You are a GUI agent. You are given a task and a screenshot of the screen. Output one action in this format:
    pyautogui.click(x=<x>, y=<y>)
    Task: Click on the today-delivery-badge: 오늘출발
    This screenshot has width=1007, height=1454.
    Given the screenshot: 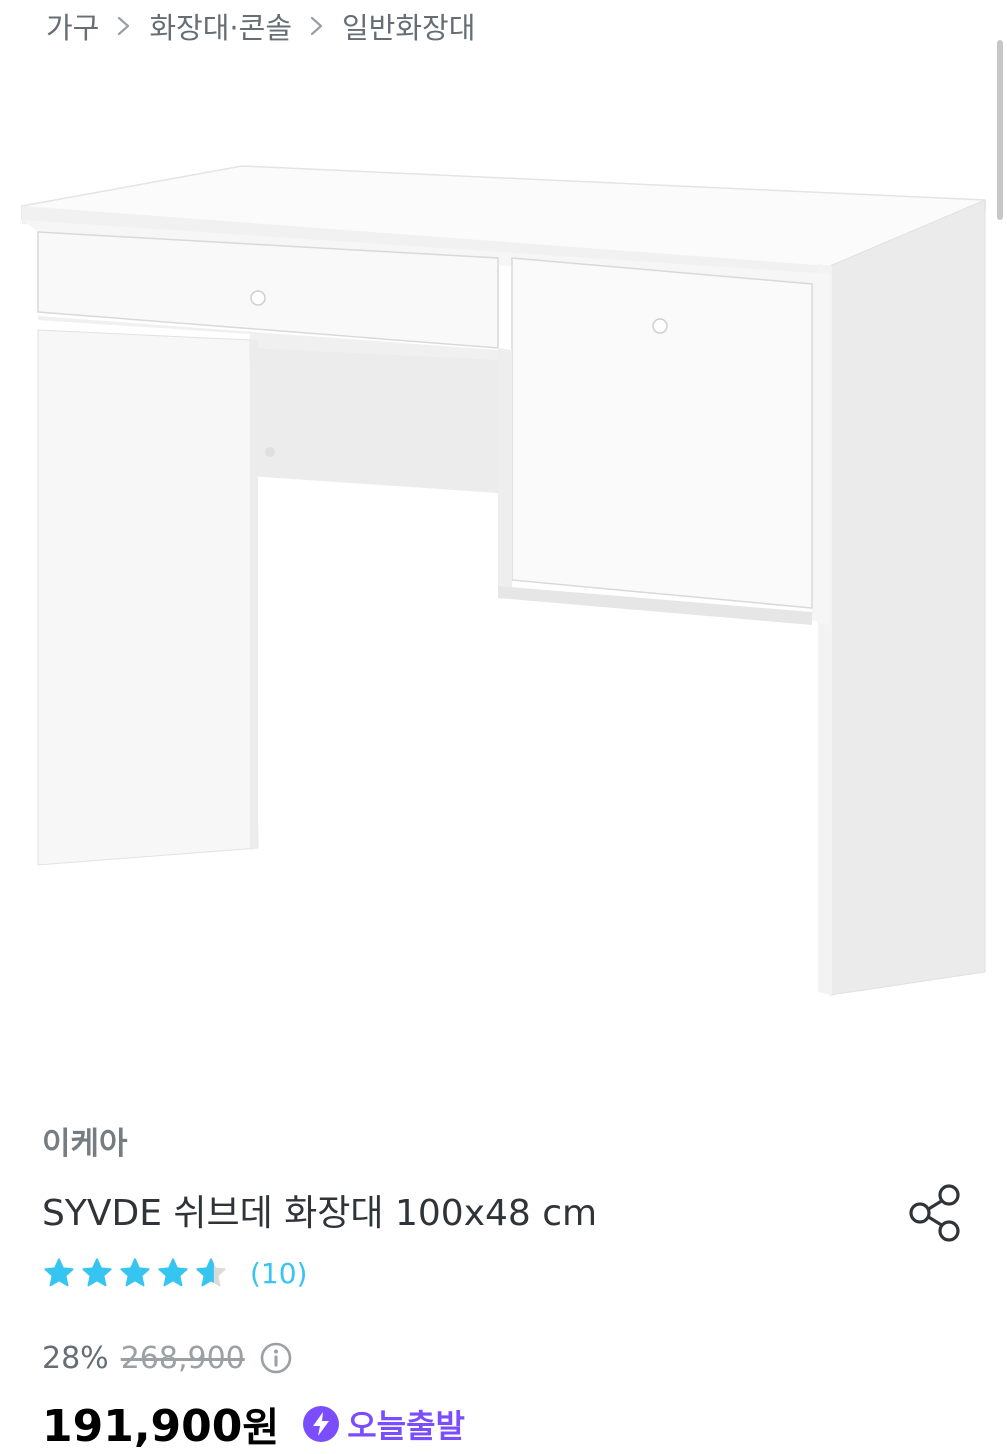 What is the action you would take?
    pyautogui.click(x=383, y=1424)
    